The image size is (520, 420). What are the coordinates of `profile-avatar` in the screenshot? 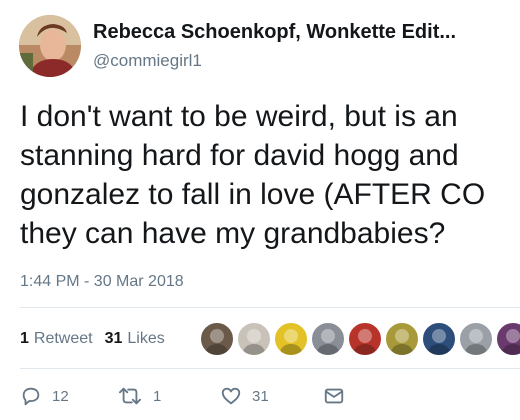 It's located at (50, 46).